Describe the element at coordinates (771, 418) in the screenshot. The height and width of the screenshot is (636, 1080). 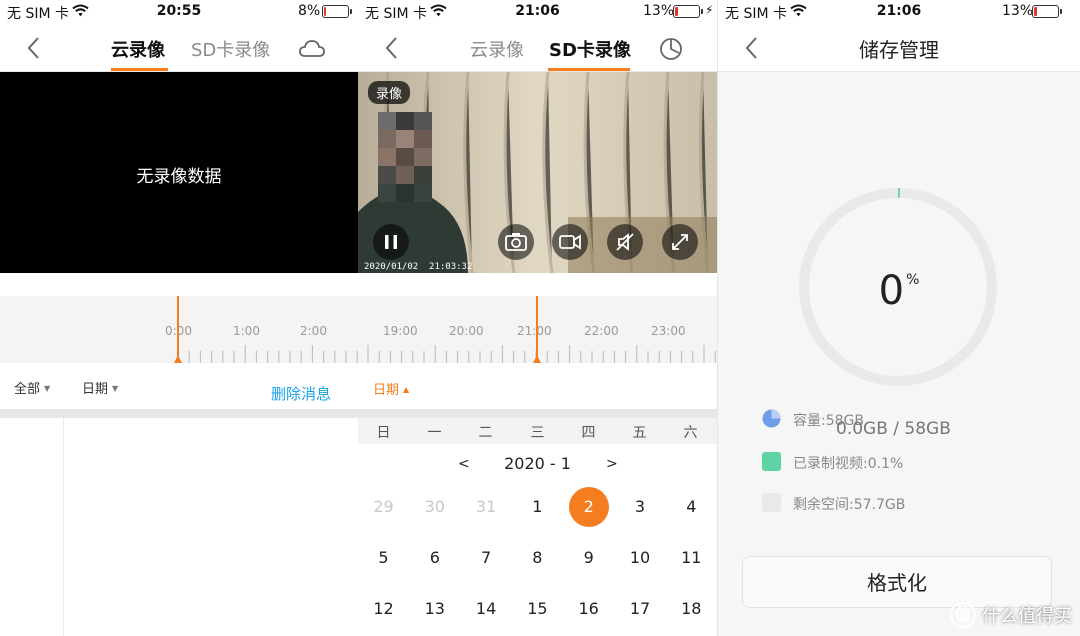
I see `pie-icon` at that location.